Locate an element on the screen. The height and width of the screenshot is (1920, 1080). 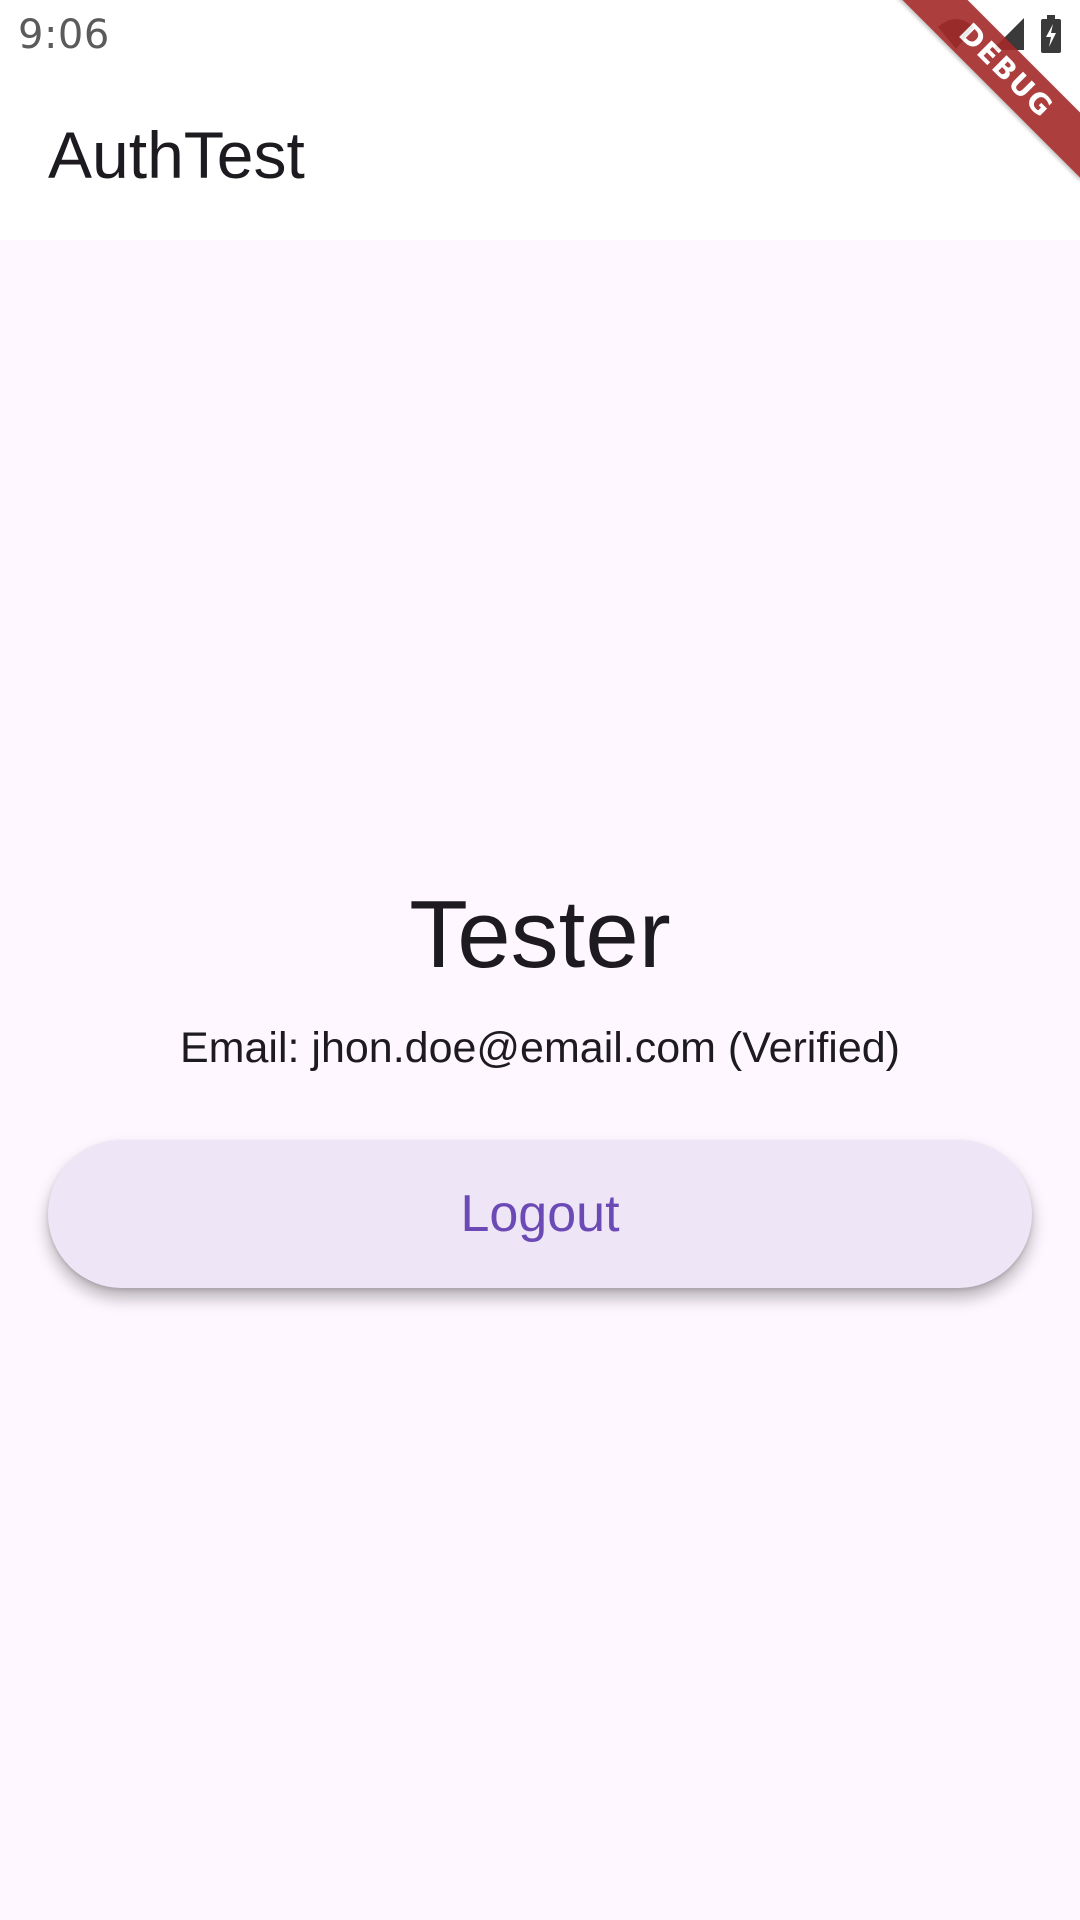
wifi-icon is located at coordinates (956, 36).